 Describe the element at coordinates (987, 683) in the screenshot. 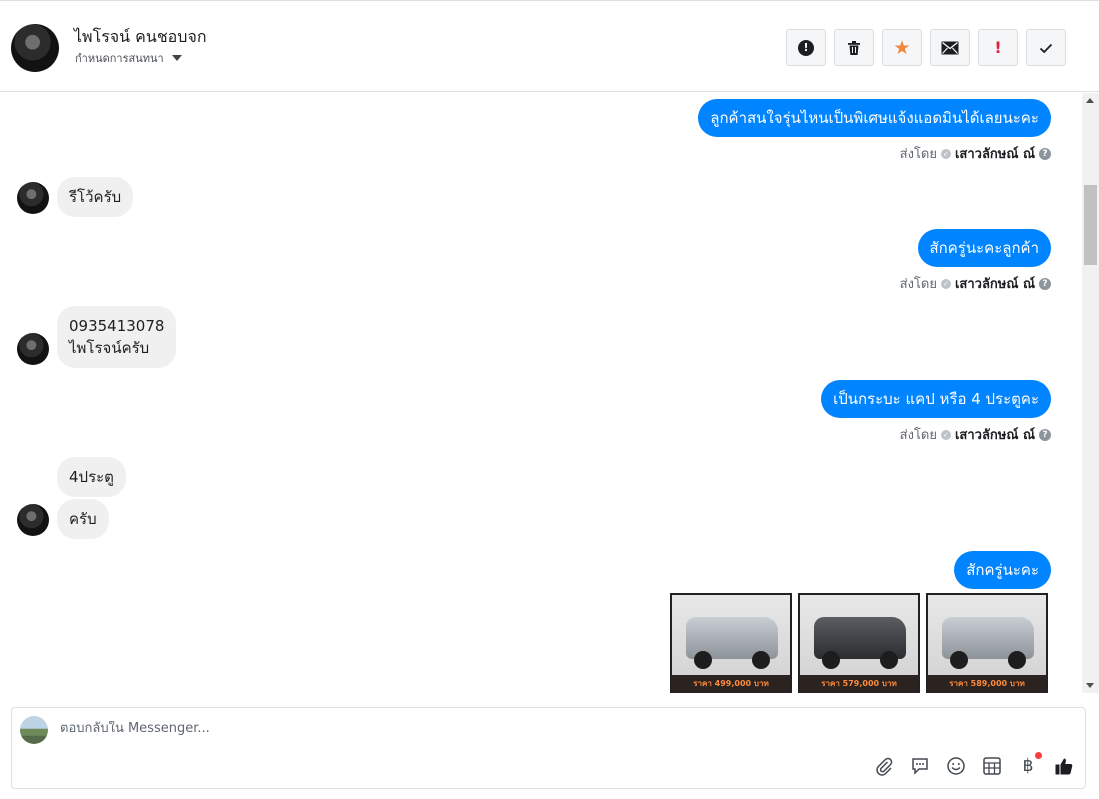

I see `photo-price: ราคา 589,000 บาท` at that location.